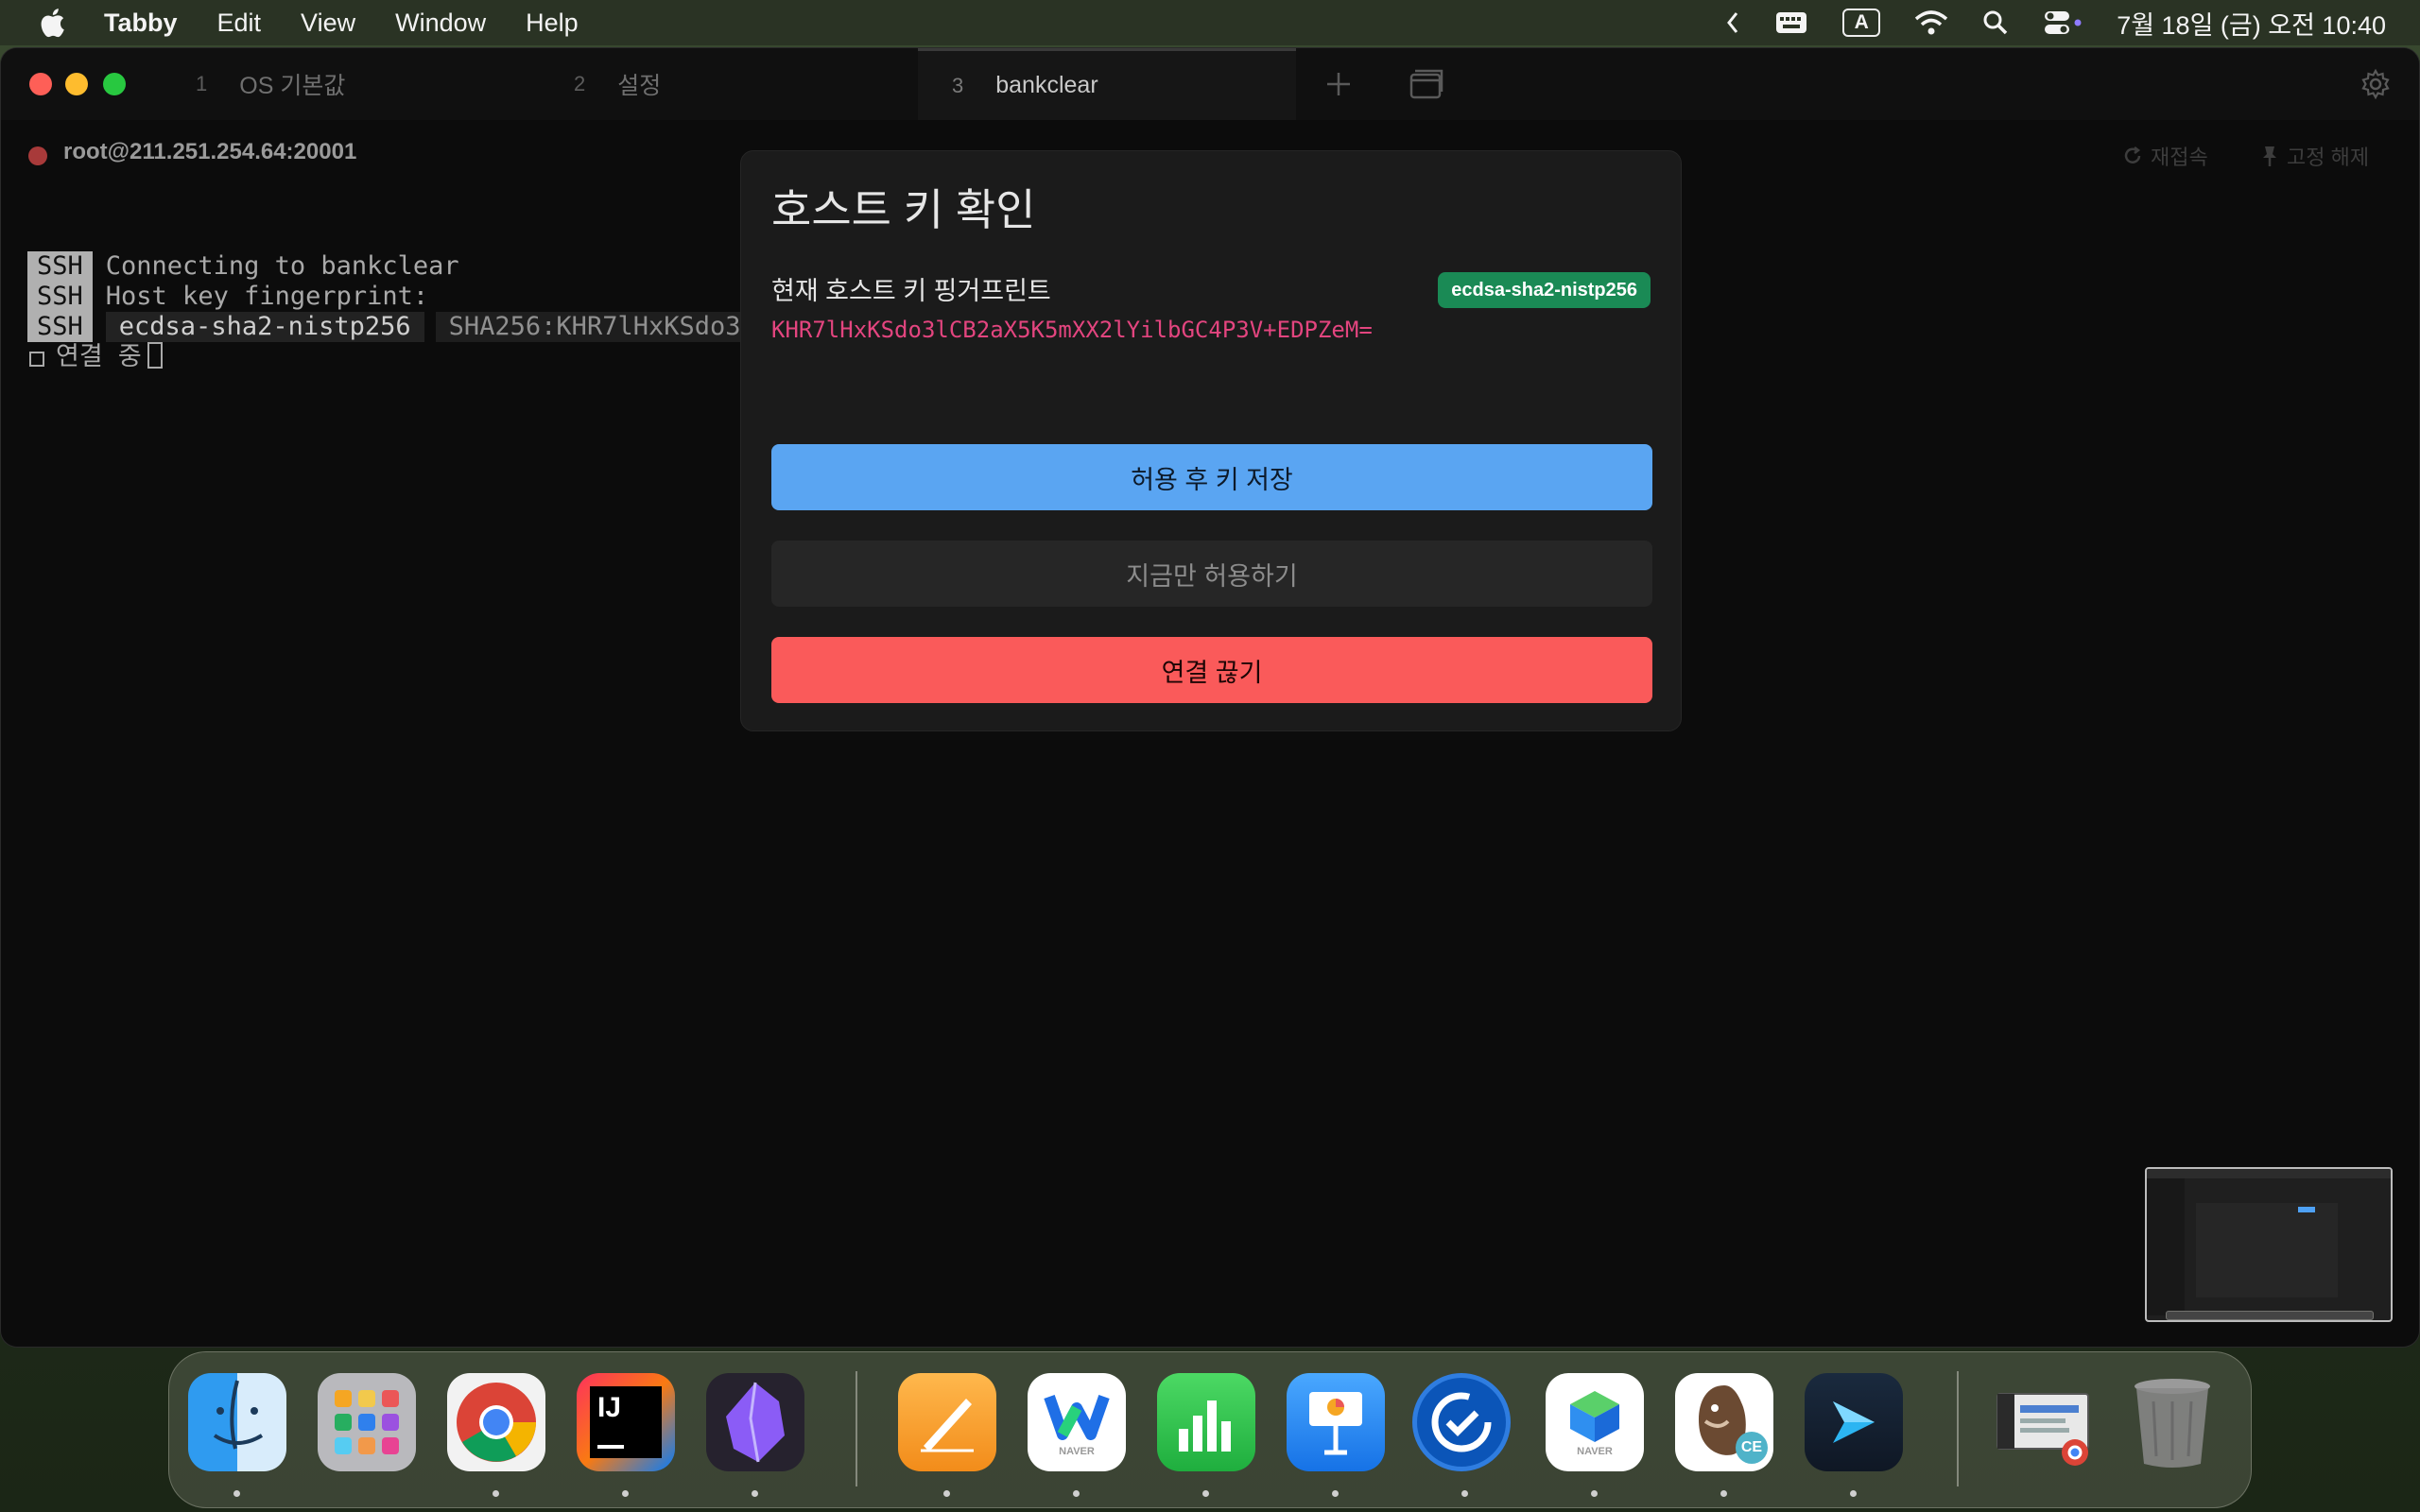 The height and width of the screenshot is (1512, 2420). Describe the element at coordinates (239, 23) in the screenshot. I see `menu-edit: Edit` at that location.